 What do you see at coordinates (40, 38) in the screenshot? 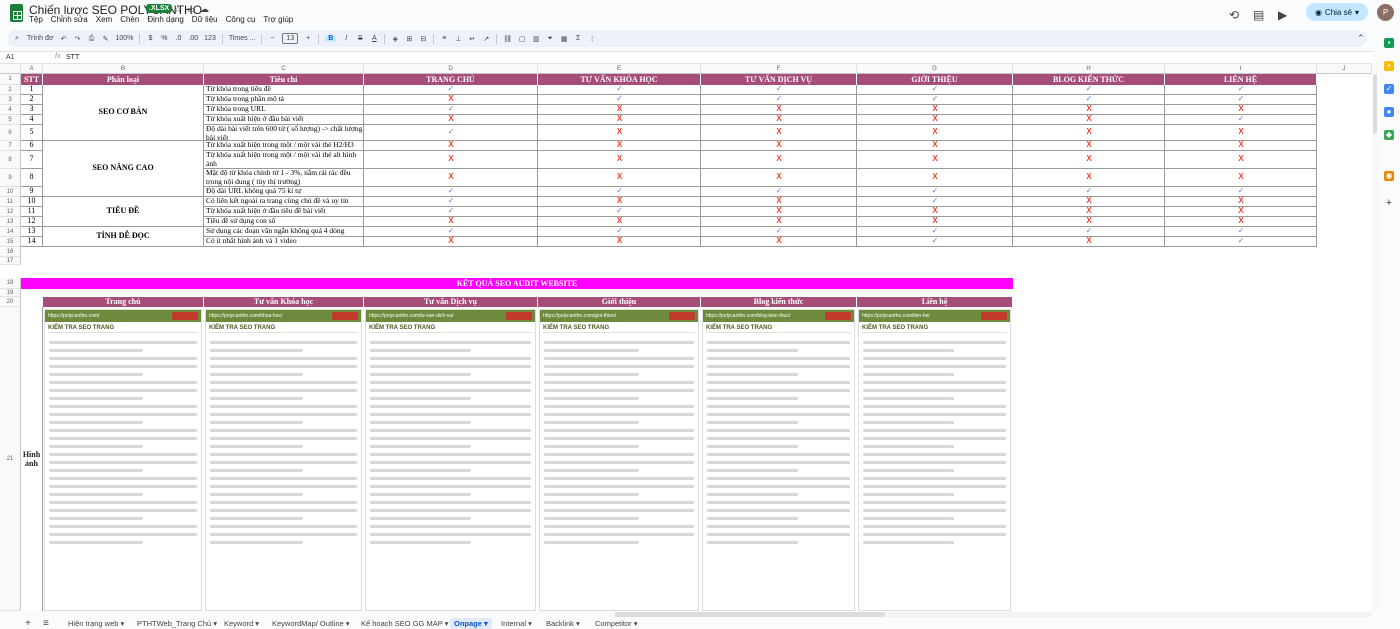
I see `search-menu-label: Trình đơ` at bounding box center [40, 38].